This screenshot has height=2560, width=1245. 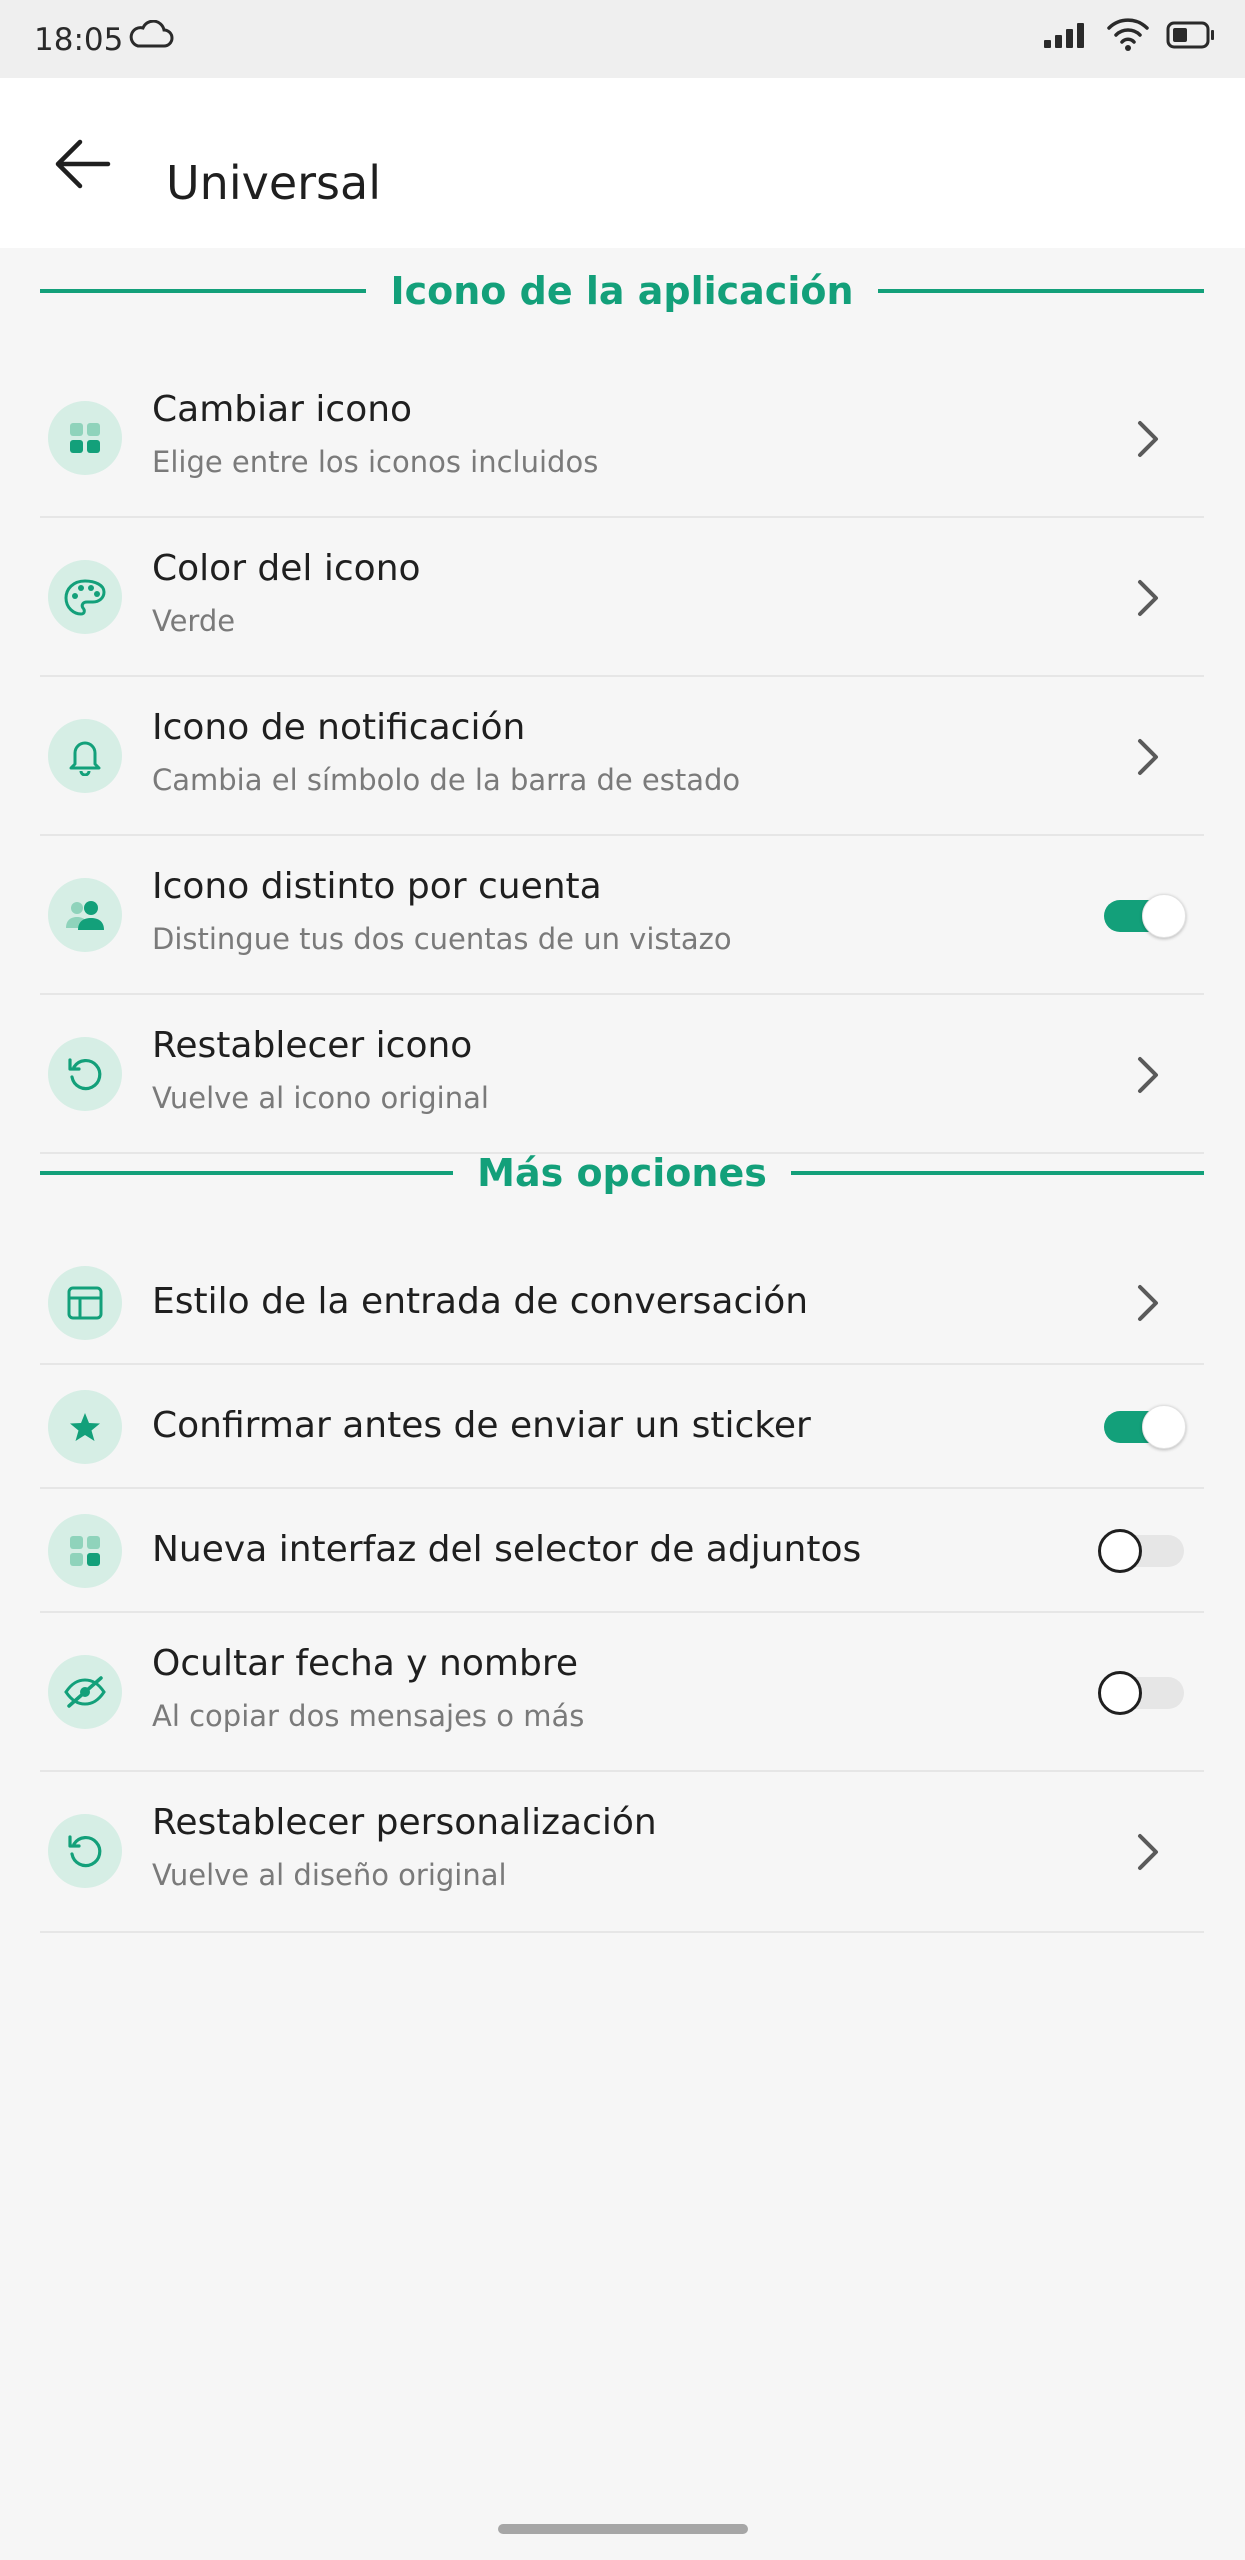 I want to click on star-icon, so click(x=85, y=1427).